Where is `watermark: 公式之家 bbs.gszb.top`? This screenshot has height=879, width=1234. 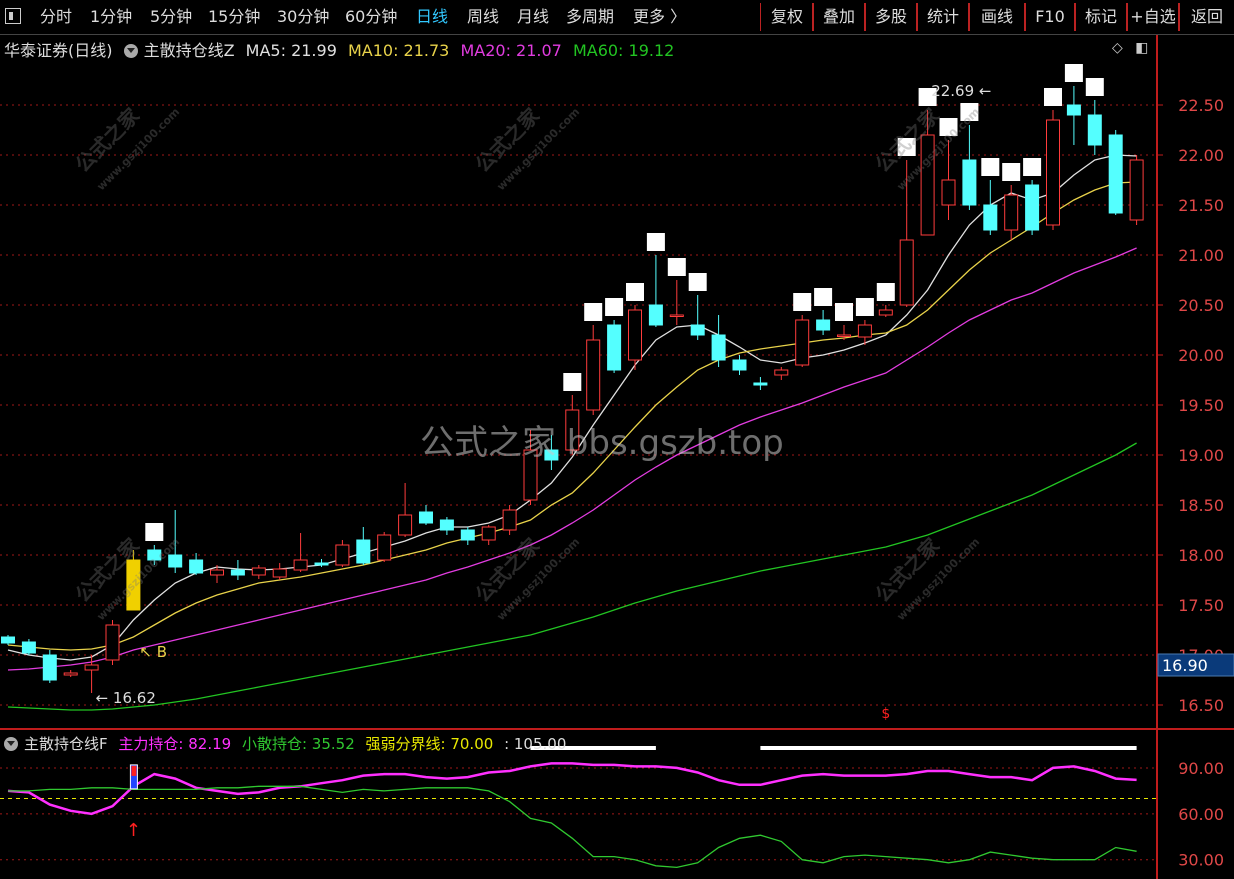
watermark: 公式之家 bbs.gszb.top is located at coordinates (602, 443).